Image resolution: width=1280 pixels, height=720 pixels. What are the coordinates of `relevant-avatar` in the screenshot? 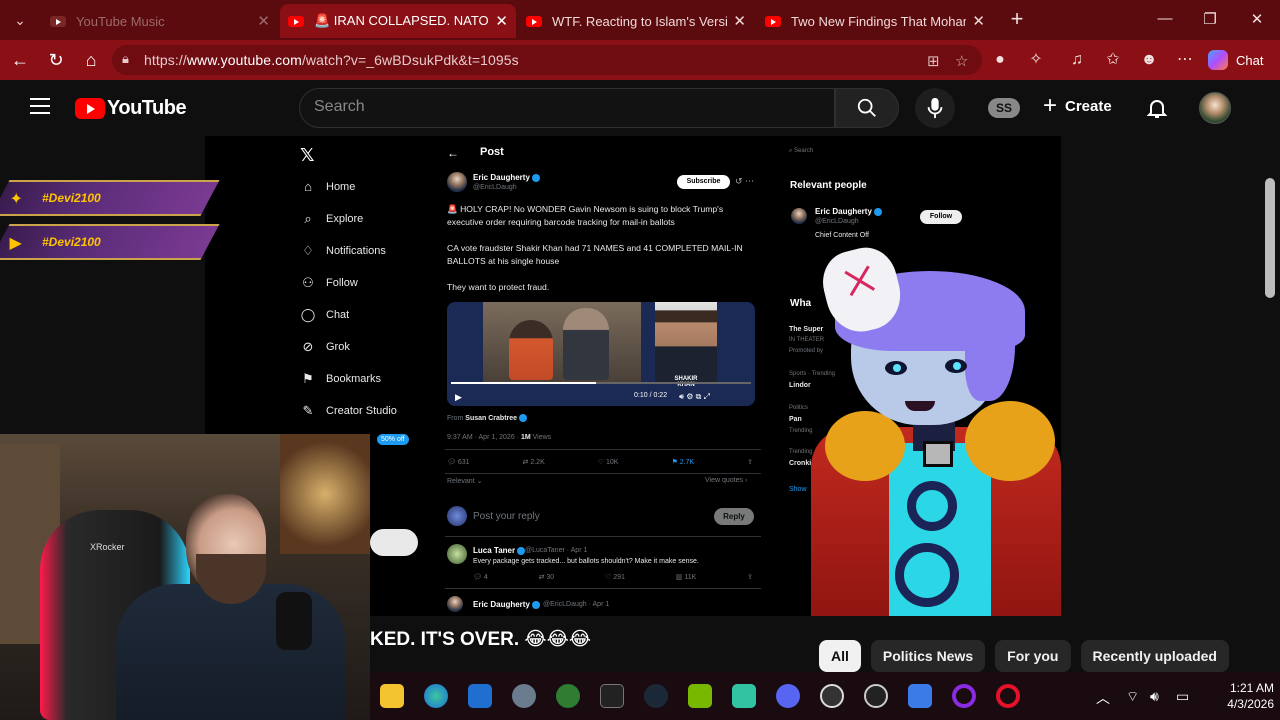 It's located at (799, 216).